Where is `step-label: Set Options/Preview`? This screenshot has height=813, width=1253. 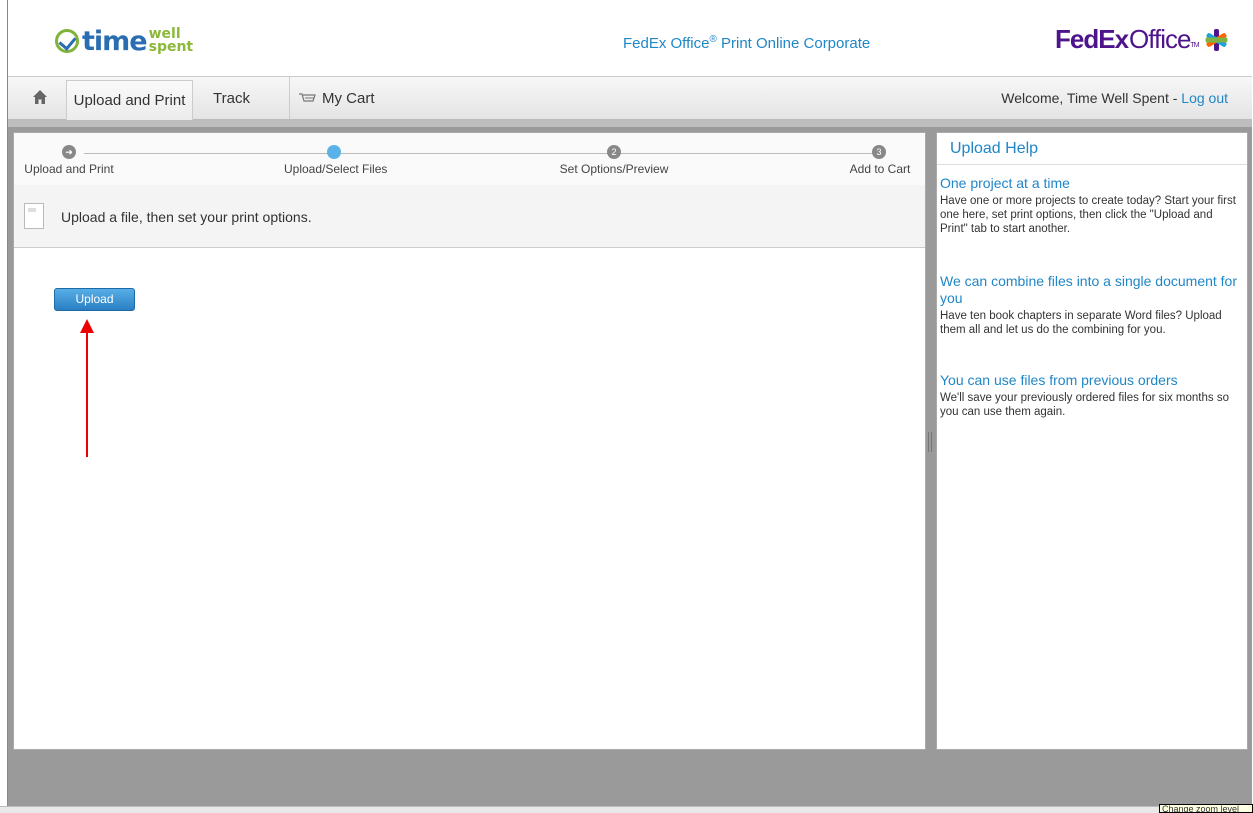 step-label: Set Options/Preview is located at coordinates (614, 169).